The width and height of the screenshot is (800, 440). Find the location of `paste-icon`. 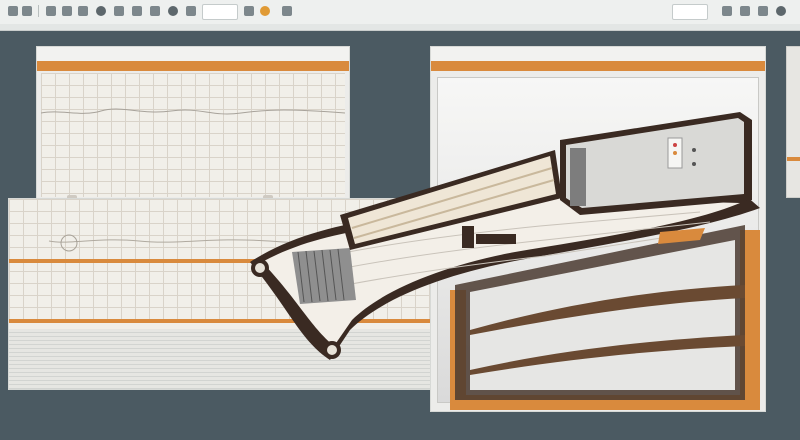

paste-icon is located at coordinates (155, 11).